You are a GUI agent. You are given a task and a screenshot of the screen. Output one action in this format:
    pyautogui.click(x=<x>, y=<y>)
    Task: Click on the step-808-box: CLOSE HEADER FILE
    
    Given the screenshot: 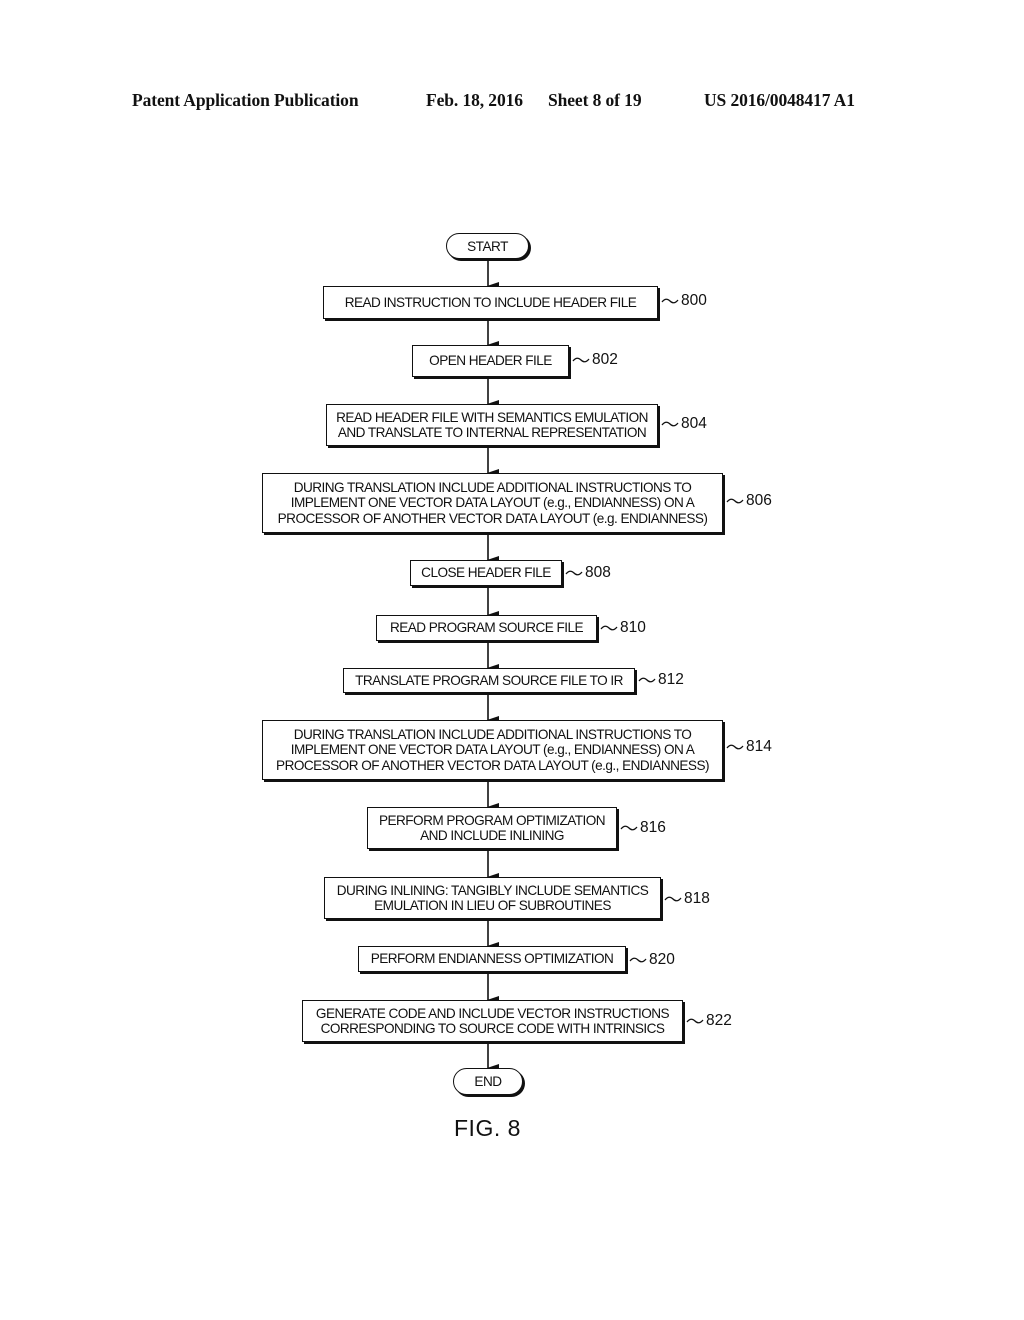 What is the action you would take?
    pyautogui.click(x=486, y=573)
    